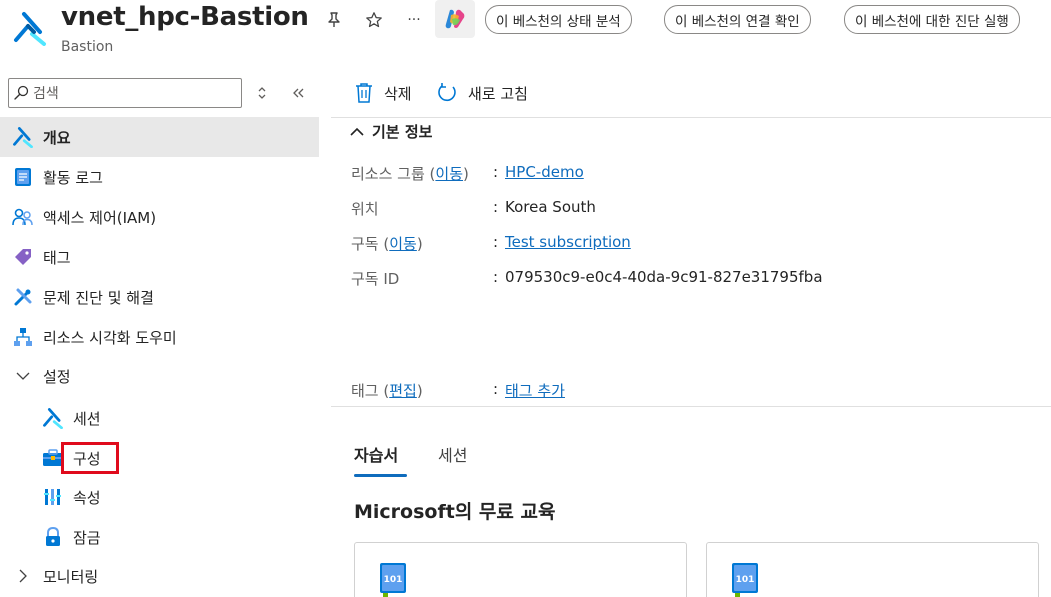  I want to click on sort-icon, so click(262, 93).